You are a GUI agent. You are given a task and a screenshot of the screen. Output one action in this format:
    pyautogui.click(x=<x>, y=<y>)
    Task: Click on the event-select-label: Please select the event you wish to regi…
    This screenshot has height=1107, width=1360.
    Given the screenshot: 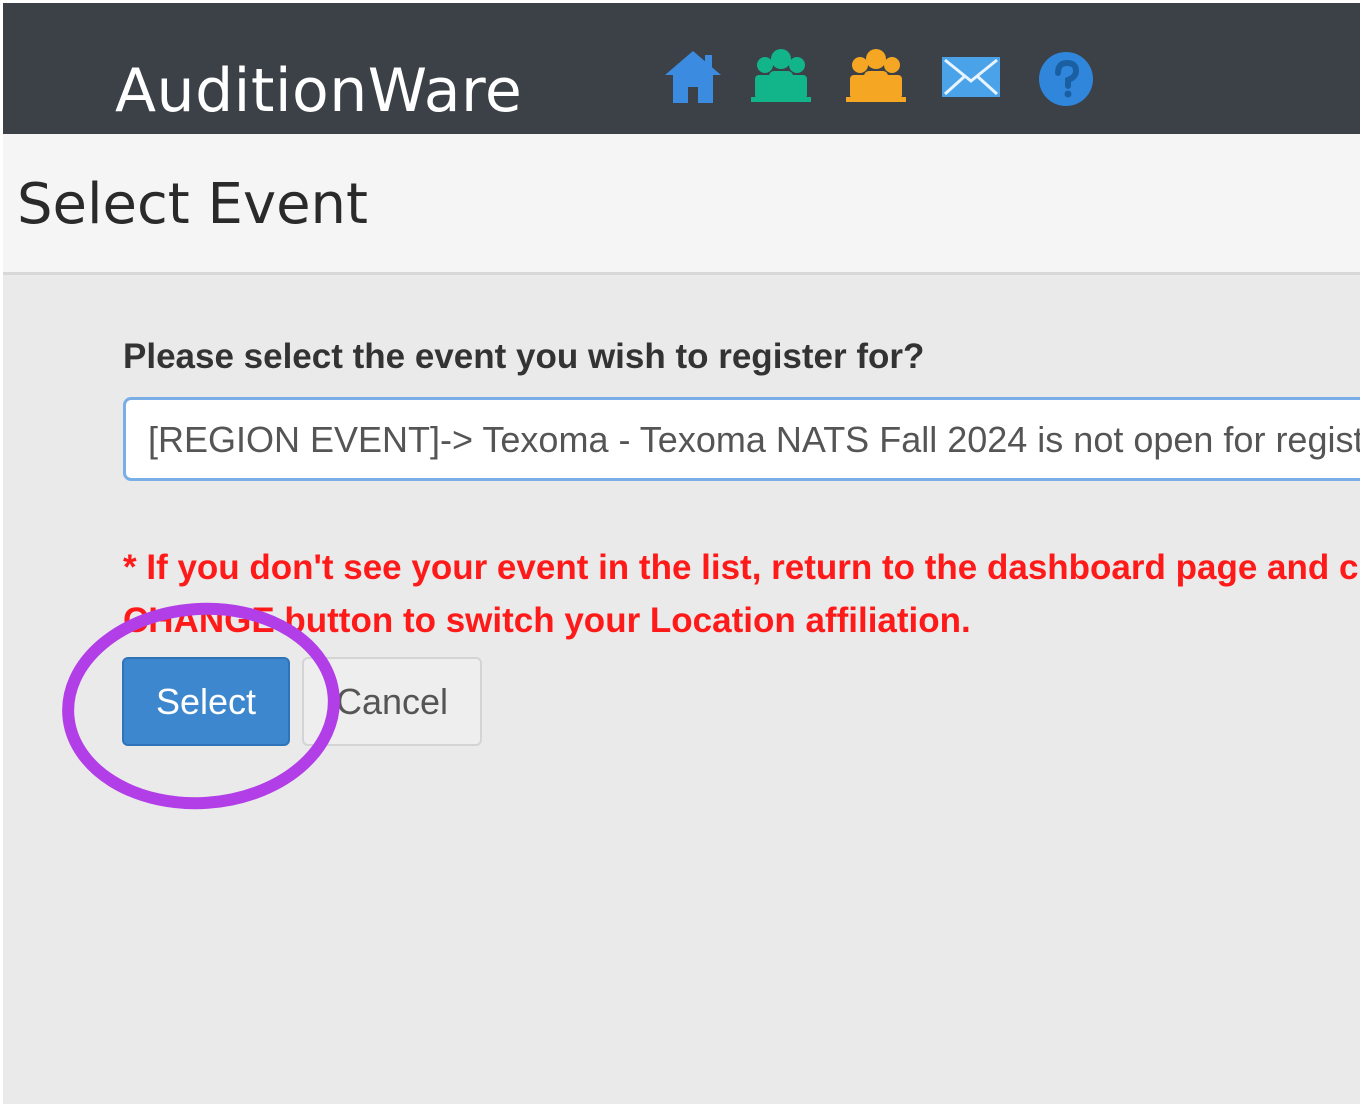 What is the action you would take?
    pyautogui.click(x=524, y=356)
    